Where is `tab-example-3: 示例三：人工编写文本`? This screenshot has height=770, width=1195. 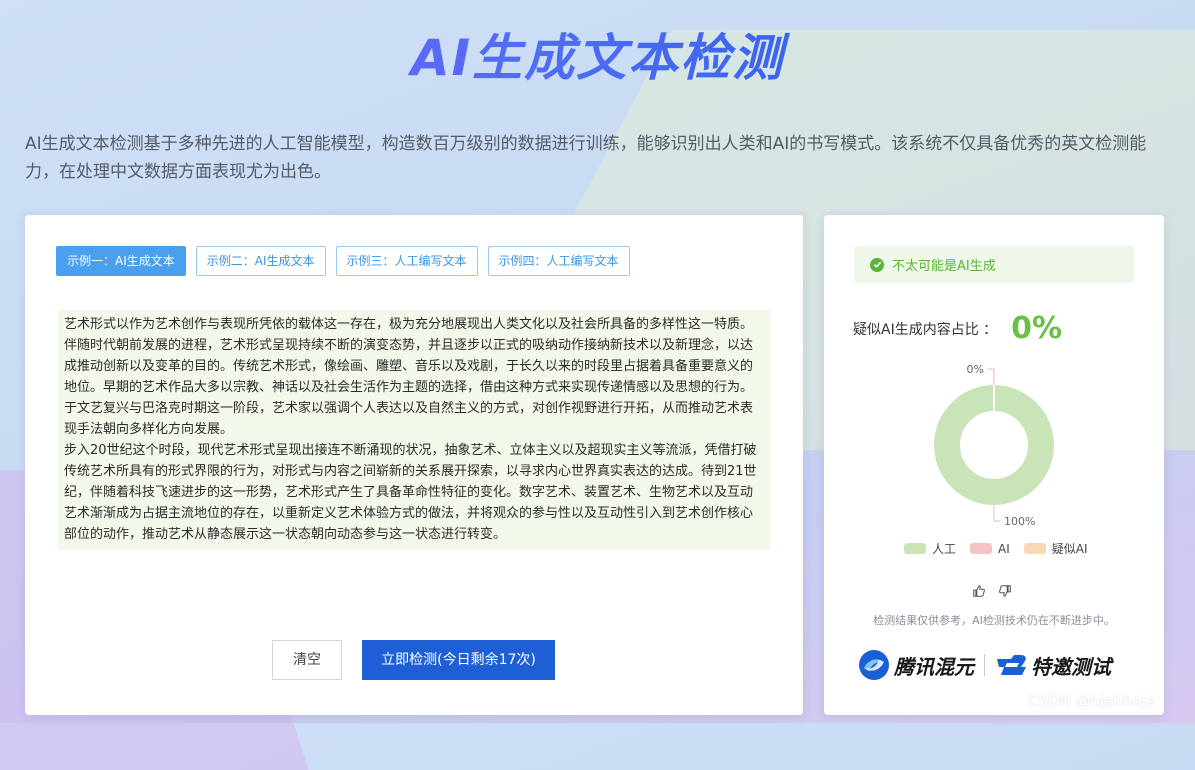
tab-example-3: 示例三：人工编写文本 is located at coordinates (406, 261).